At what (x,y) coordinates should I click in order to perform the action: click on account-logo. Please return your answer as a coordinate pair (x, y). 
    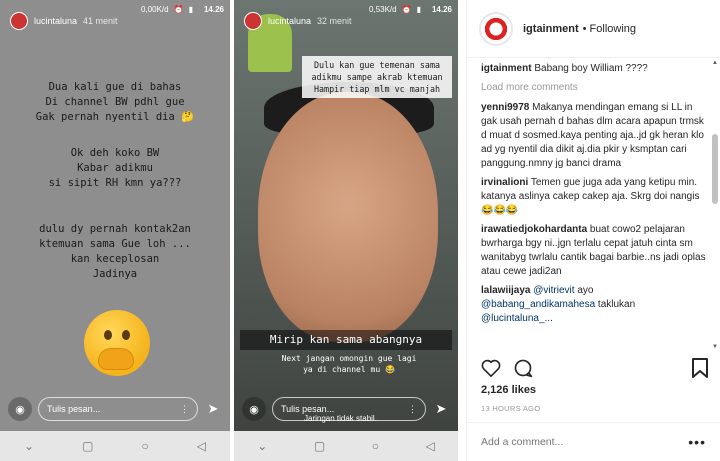
    Looking at the image, I should click on (496, 28).